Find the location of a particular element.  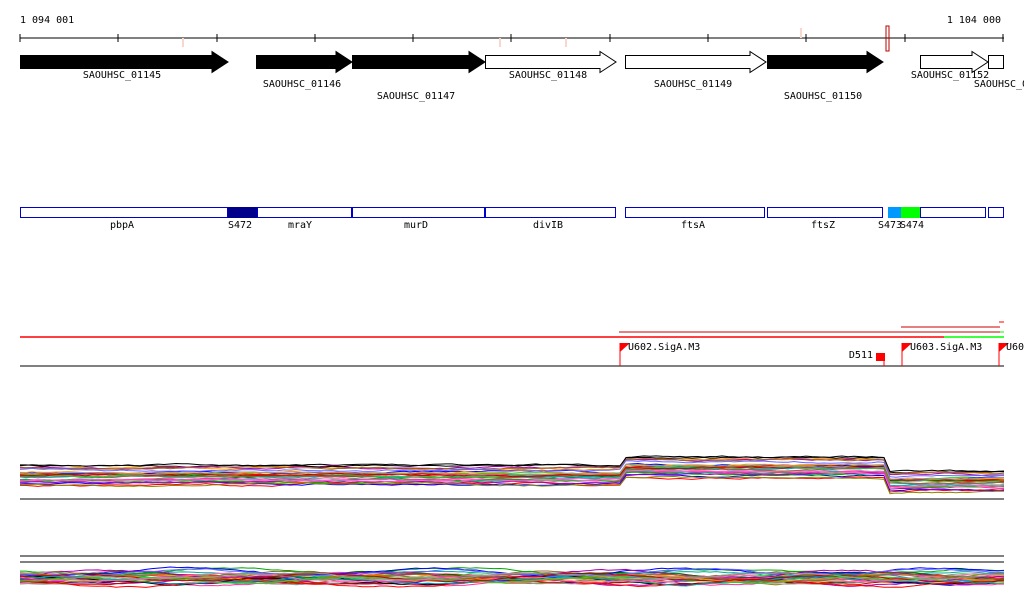

feature-pbpa: pbpA is located at coordinates (124, 219).